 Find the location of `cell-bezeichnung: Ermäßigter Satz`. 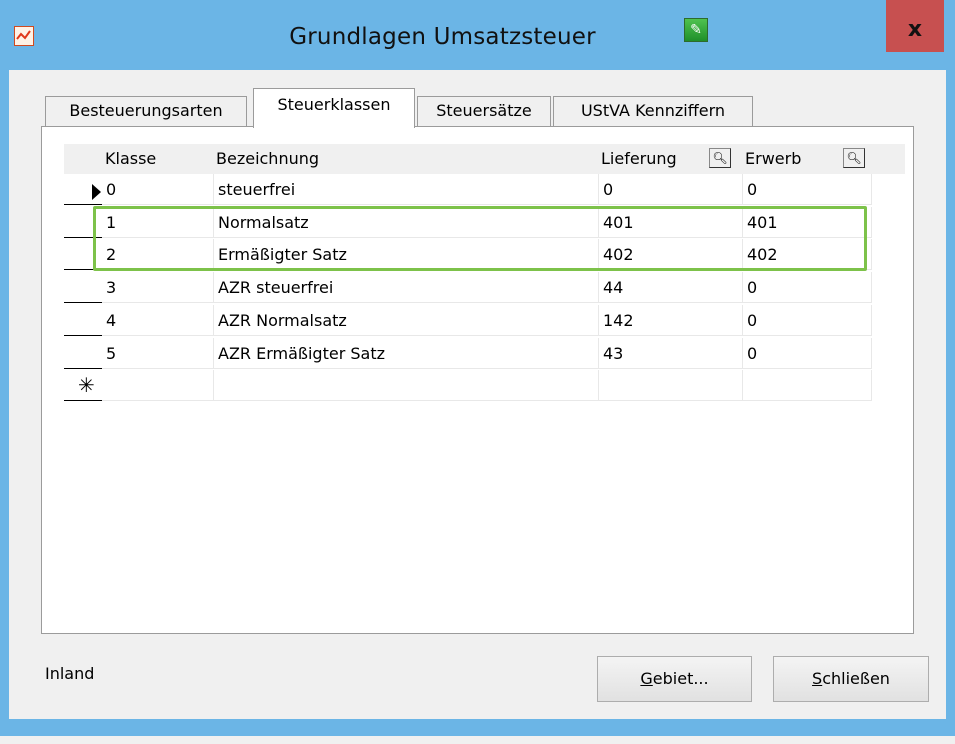

cell-bezeichnung: Ermäßigter Satz is located at coordinates (406, 255).